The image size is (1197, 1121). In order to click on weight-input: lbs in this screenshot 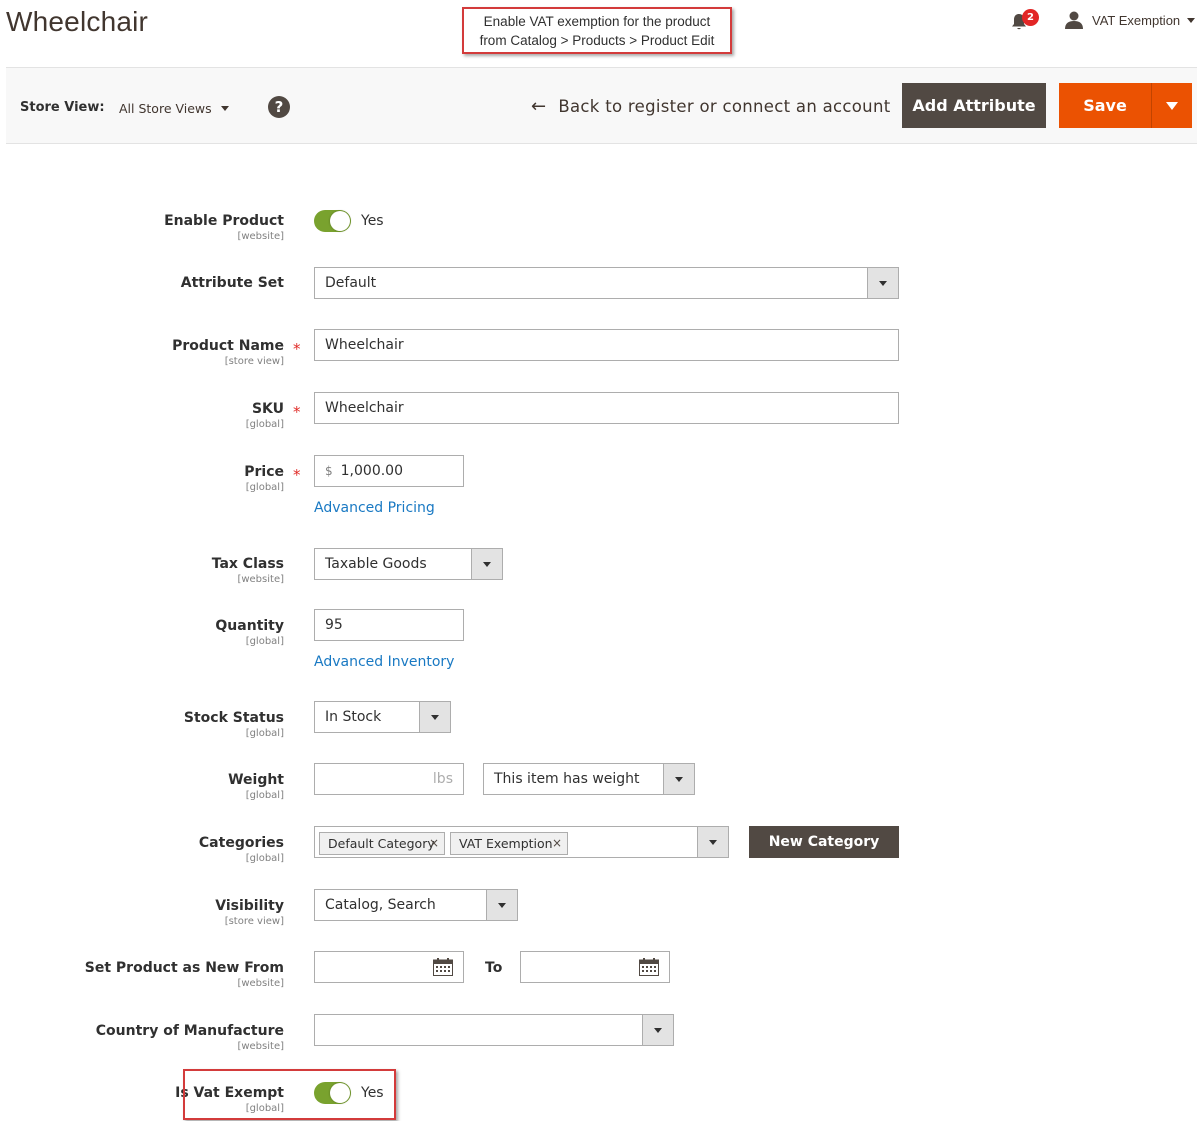, I will do `click(389, 779)`.